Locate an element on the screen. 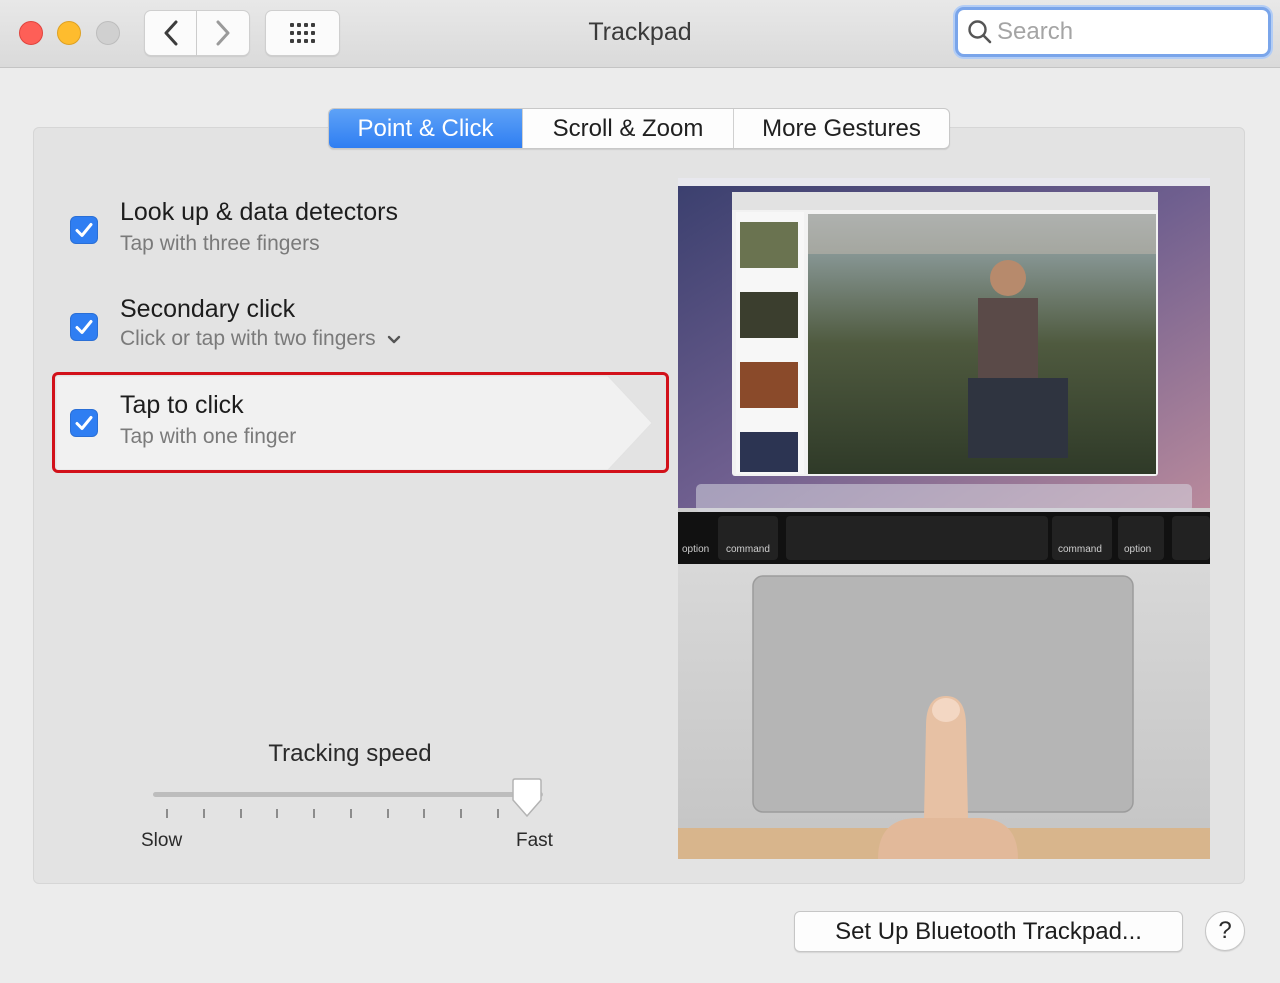 Image resolution: width=1280 pixels, height=983 pixels. option-title: Look up & data detectors is located at coordinates (259, 212).